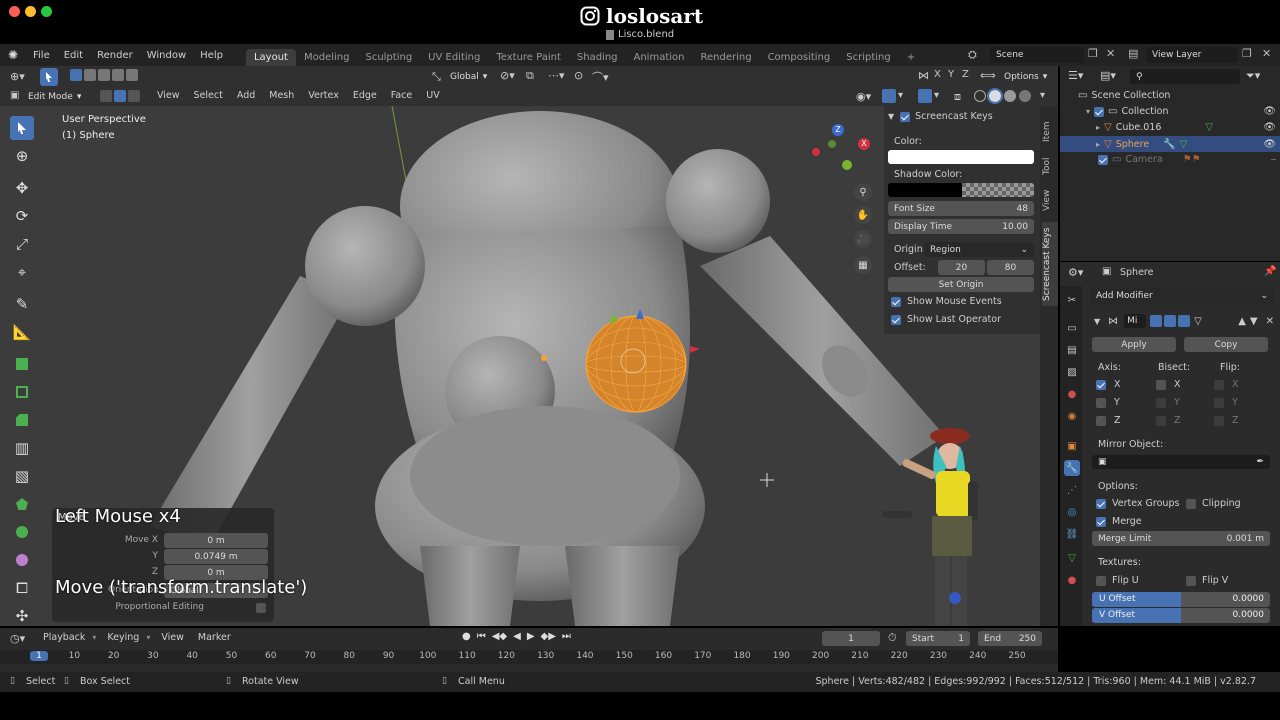 This screenshot has height=720, width=1280. I want to click on current-frame-marker: 1, so click(39, 656).